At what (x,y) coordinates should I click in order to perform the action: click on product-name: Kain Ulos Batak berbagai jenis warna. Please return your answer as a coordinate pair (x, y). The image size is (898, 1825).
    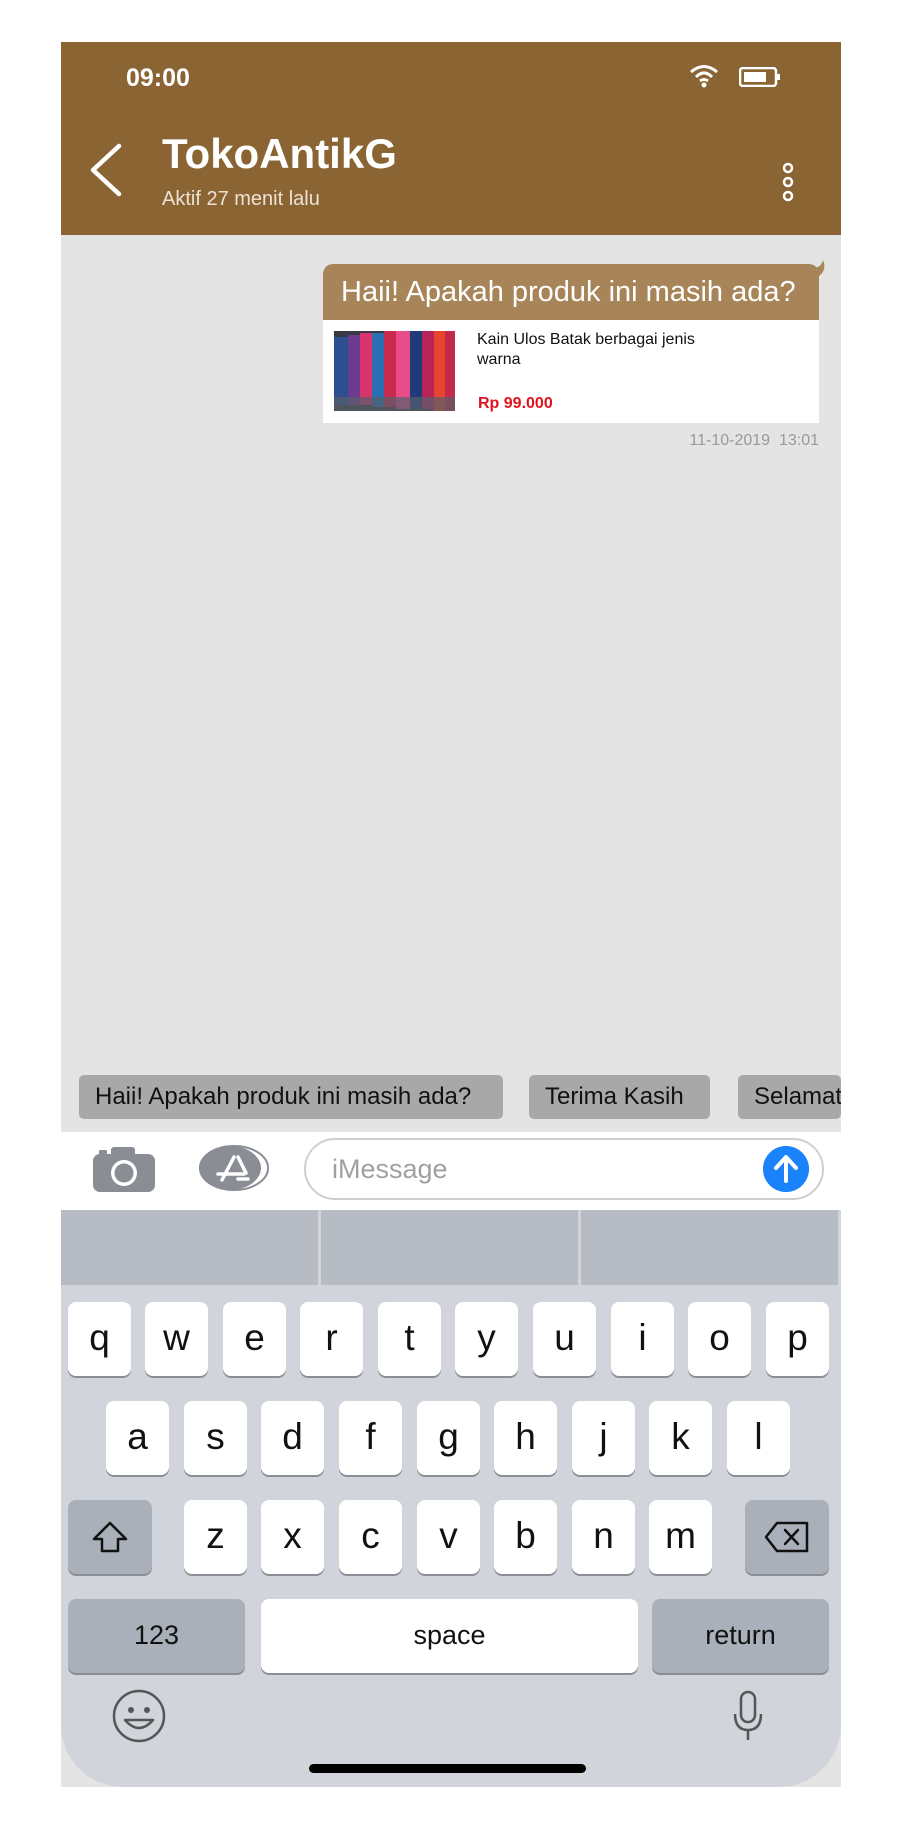
    Looking at the image, I should click on (586, 349).